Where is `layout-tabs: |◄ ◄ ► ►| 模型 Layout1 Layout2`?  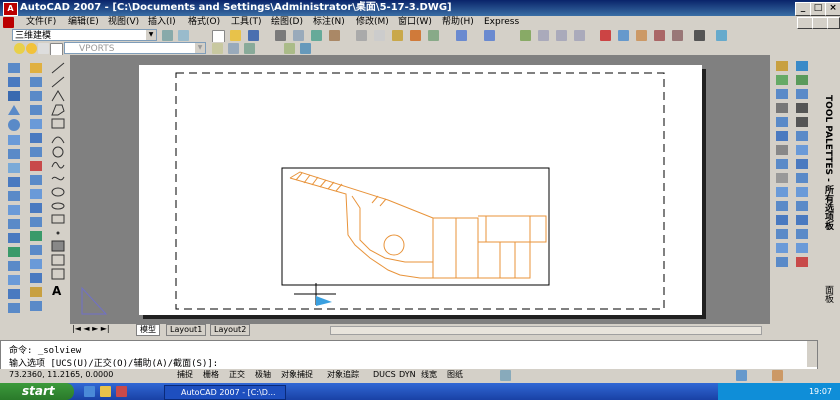 layout-tabs: |◄ ◄ ► ►| 模型 Layout1 Layout2 is located at coordinates (420, 330).